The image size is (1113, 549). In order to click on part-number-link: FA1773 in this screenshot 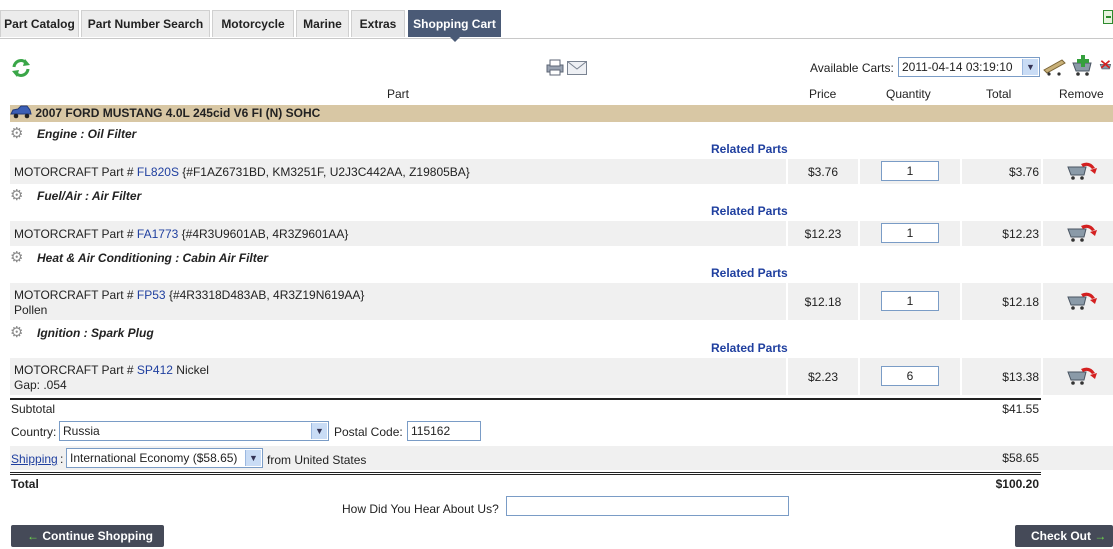, I will do `click(157, 234)`.